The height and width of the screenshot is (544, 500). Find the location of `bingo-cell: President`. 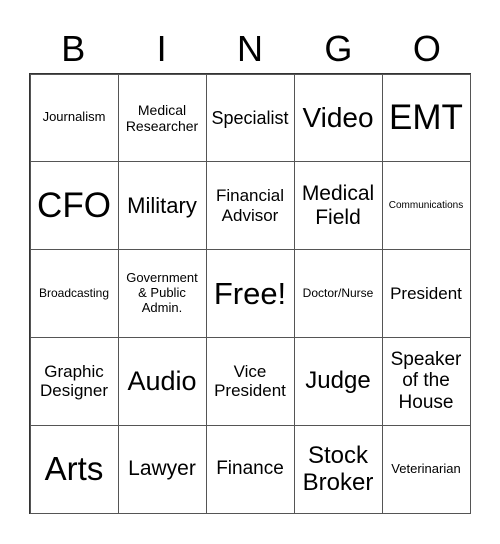

bingo-cell: President is located at coordinates (426, 293).